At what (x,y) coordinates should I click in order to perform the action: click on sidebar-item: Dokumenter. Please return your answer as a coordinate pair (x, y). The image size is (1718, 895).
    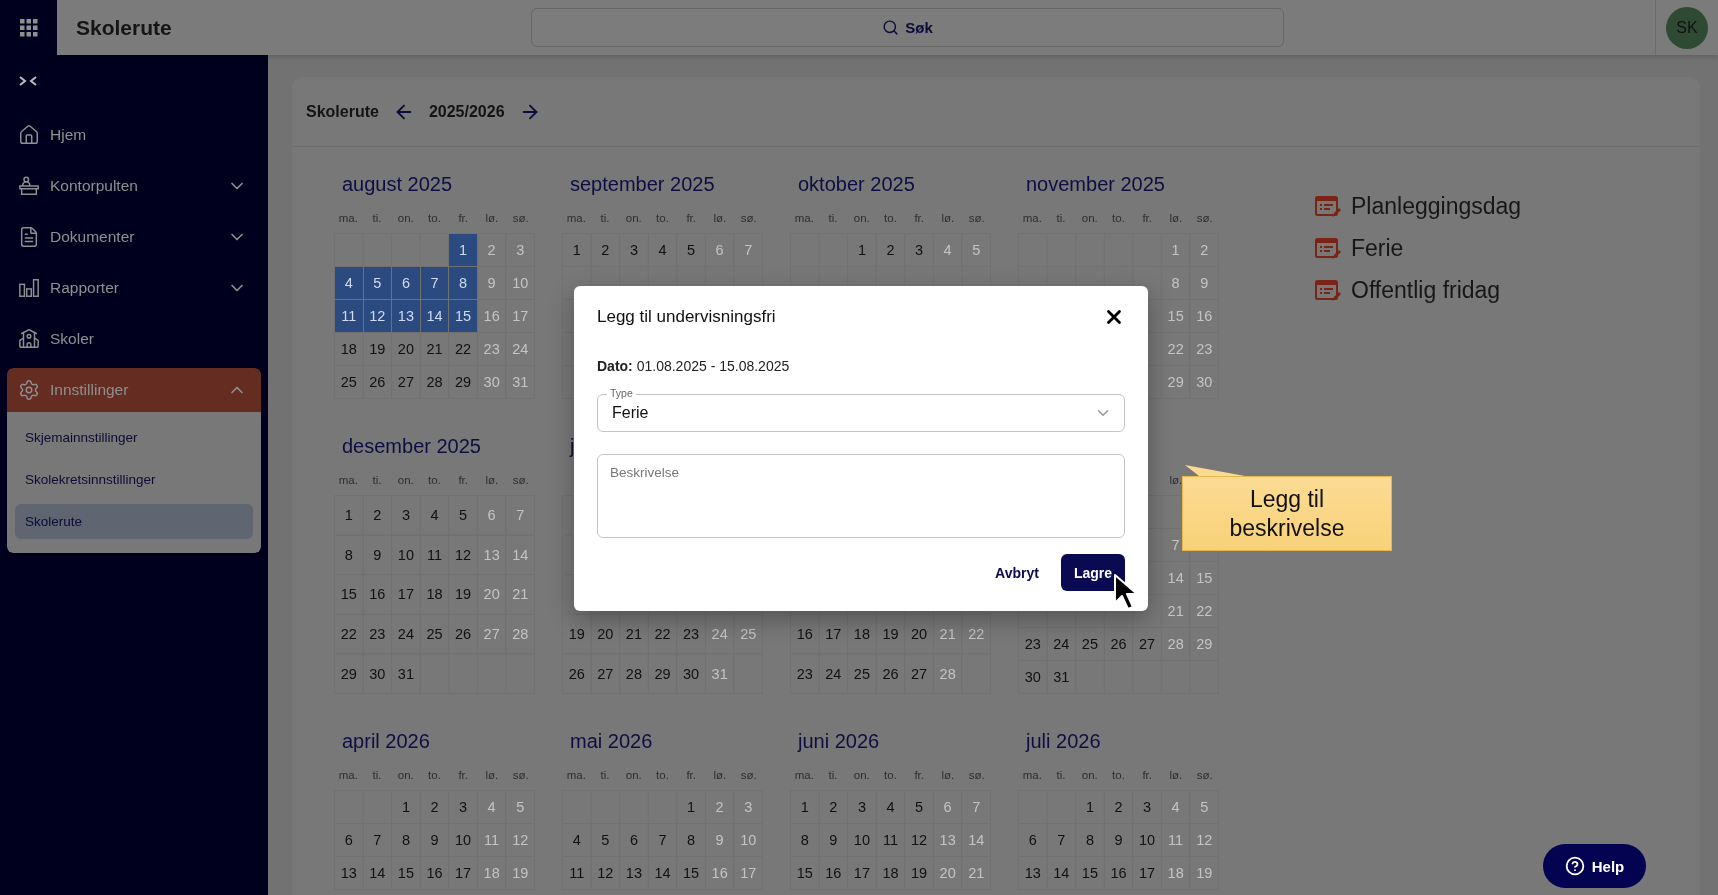
    Looking at the image, I should click on (134, 237).